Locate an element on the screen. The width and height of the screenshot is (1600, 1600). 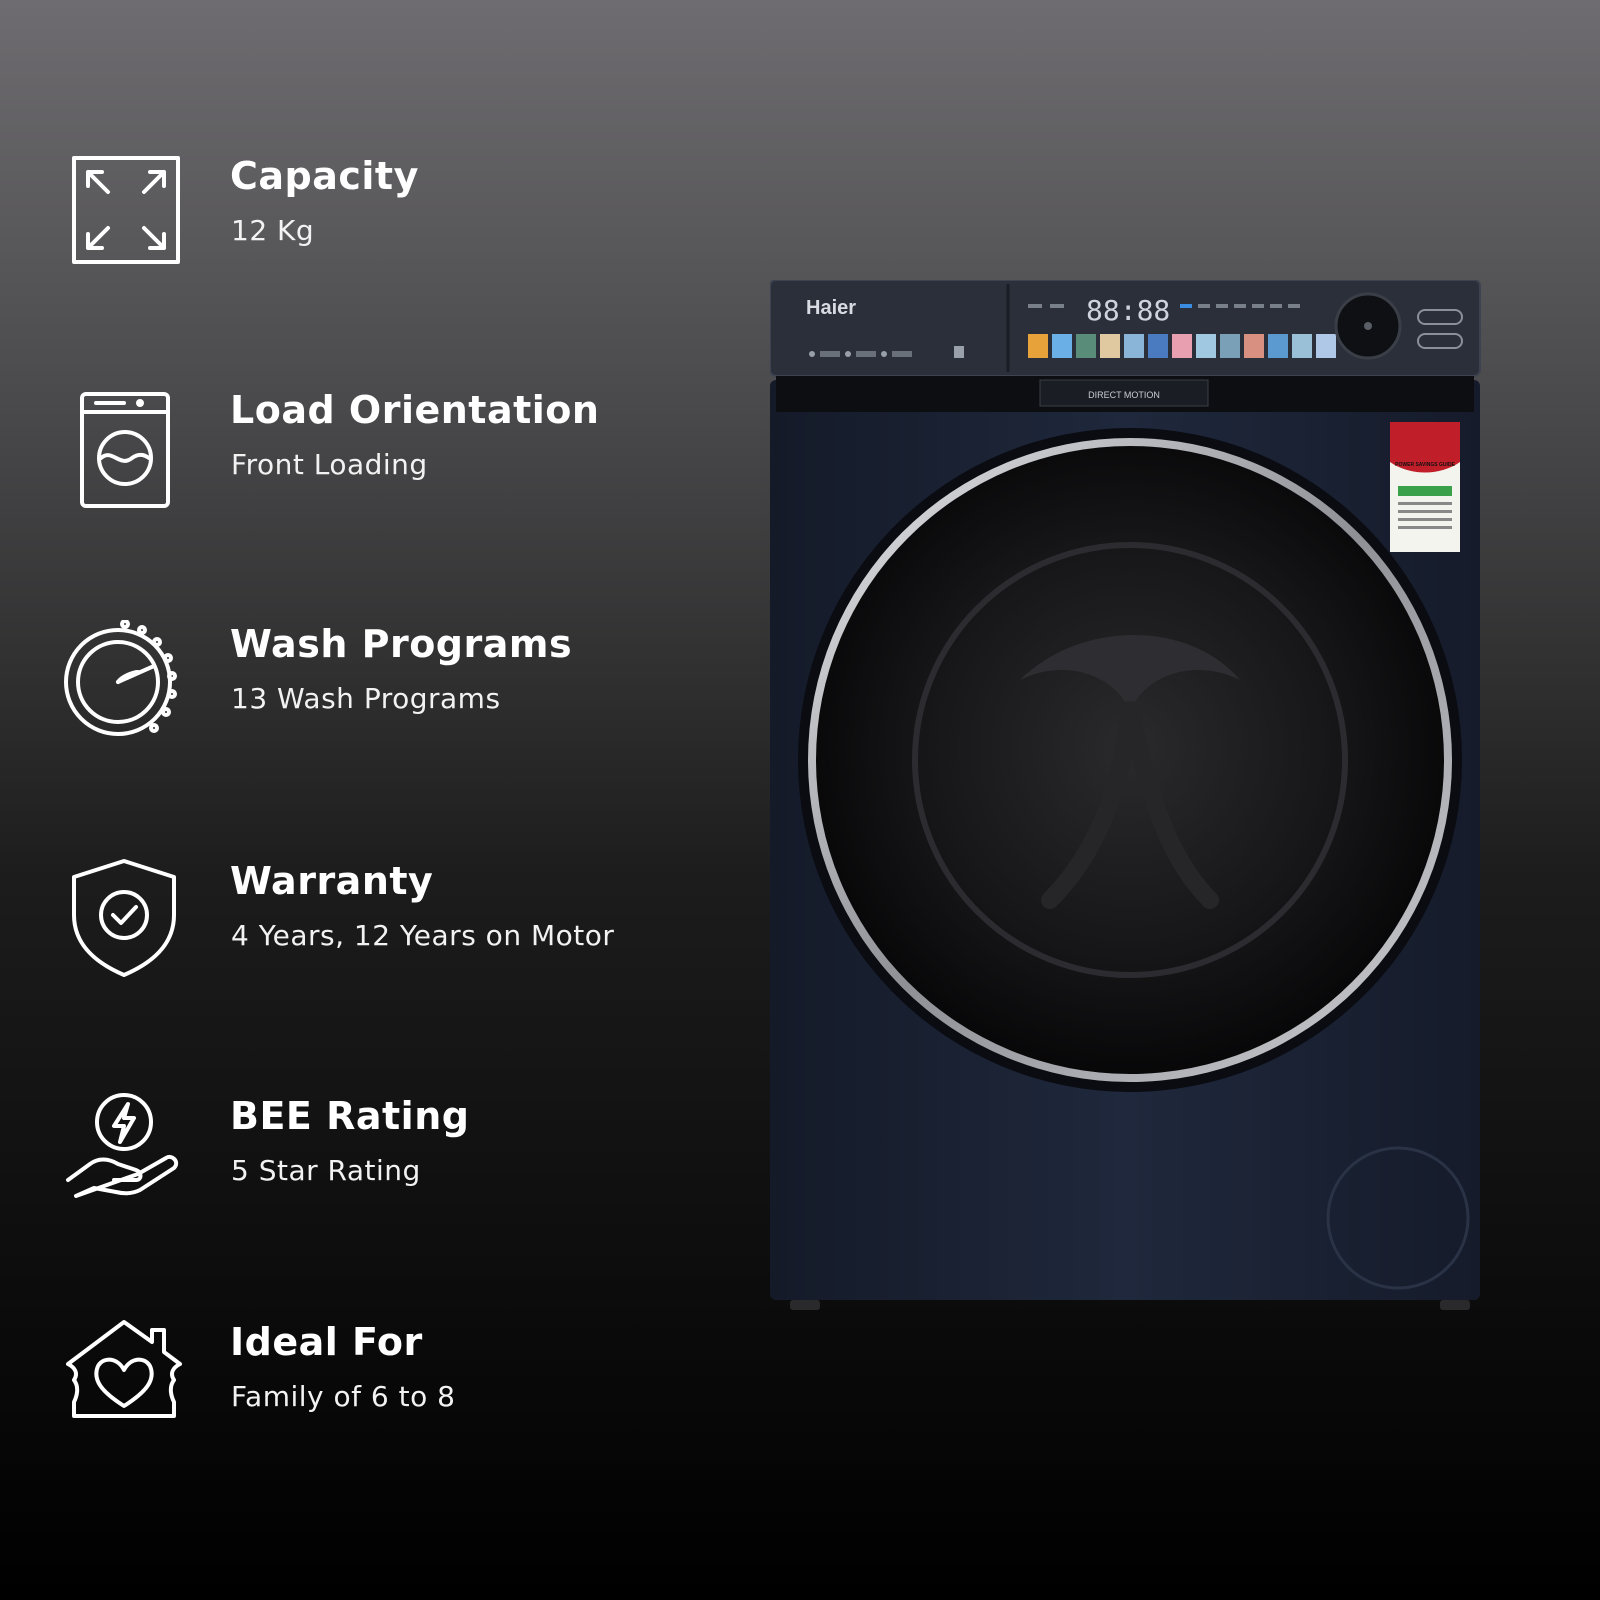
spec-value: Family of 6 to 8 is located at coordinates (343, 1396).